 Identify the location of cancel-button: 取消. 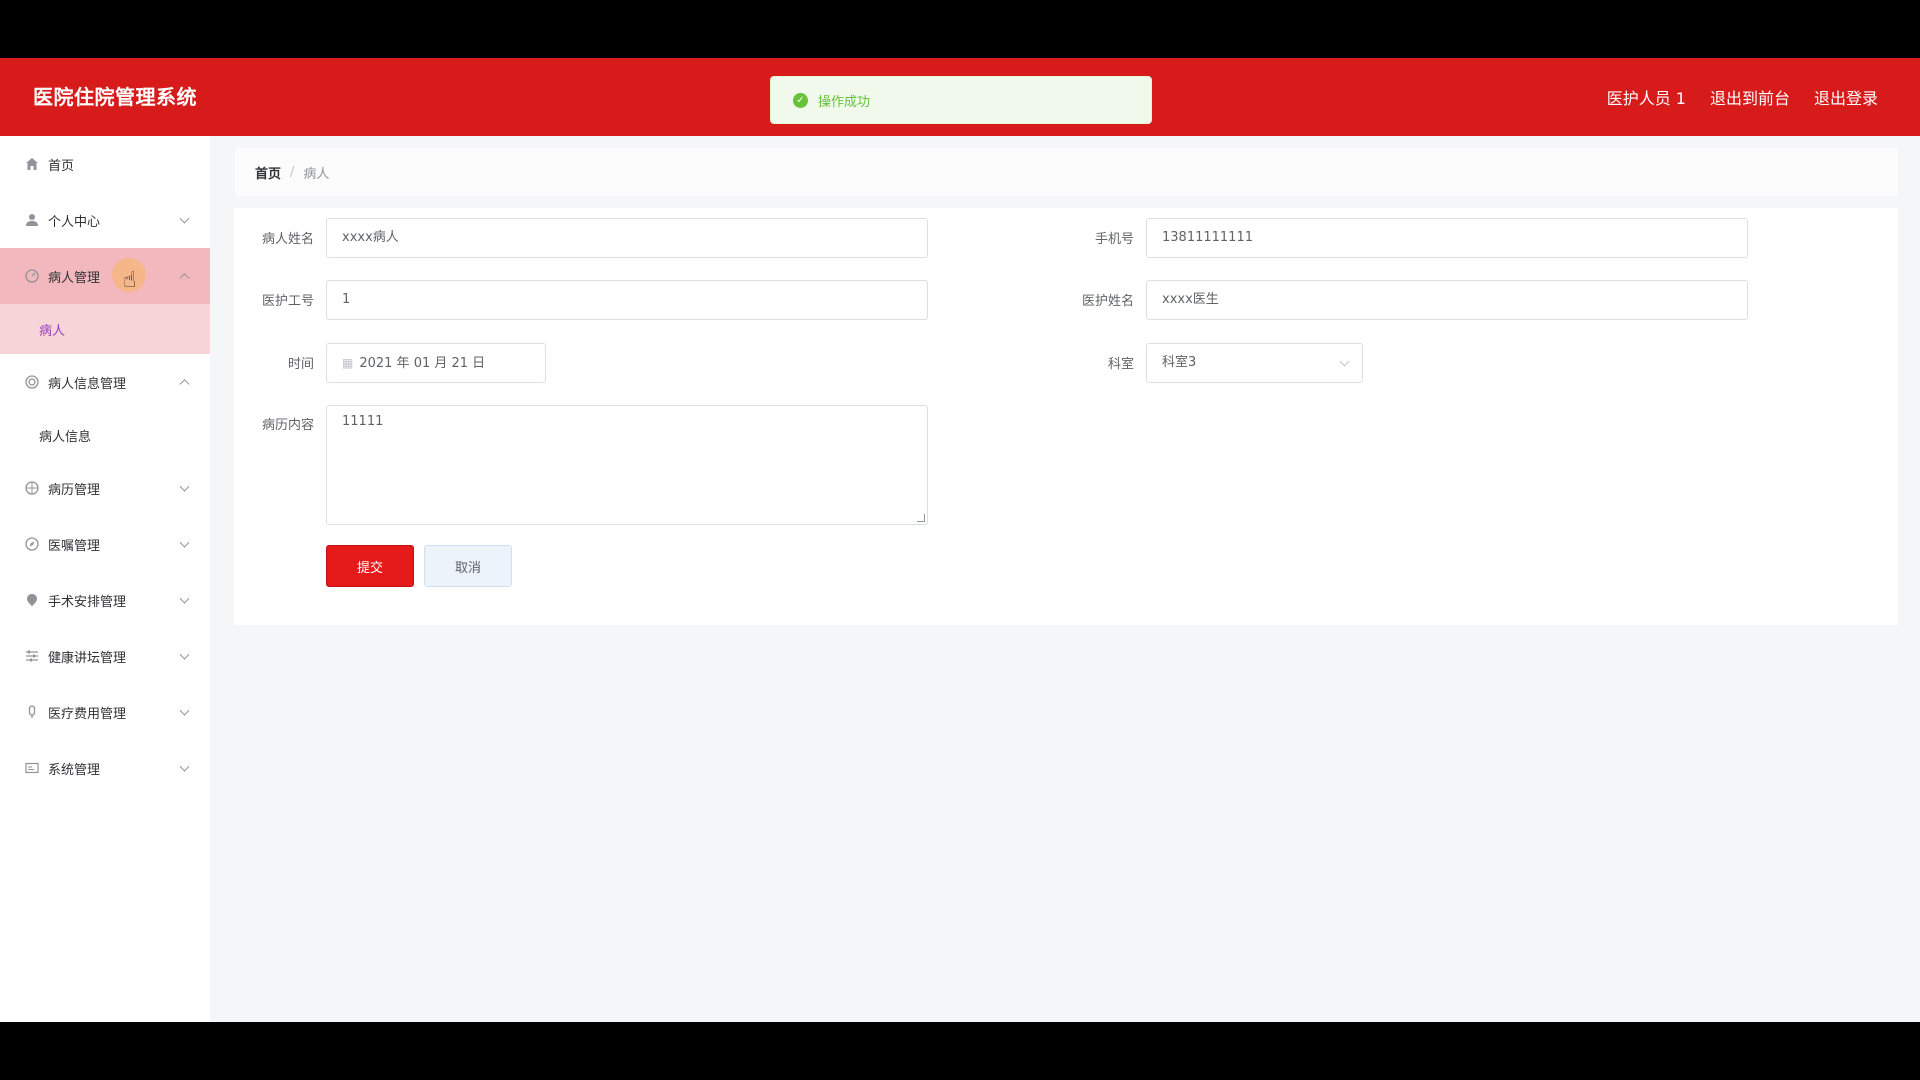
(468, 566).